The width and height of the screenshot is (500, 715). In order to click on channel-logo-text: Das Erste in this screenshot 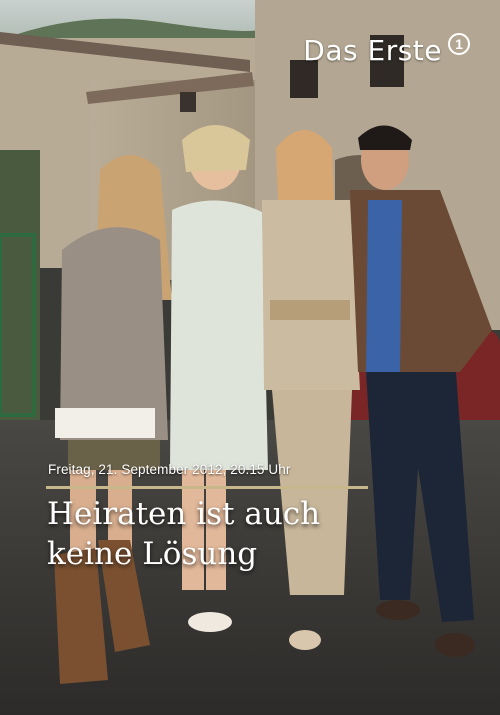, I will do `click(372, 50)`.